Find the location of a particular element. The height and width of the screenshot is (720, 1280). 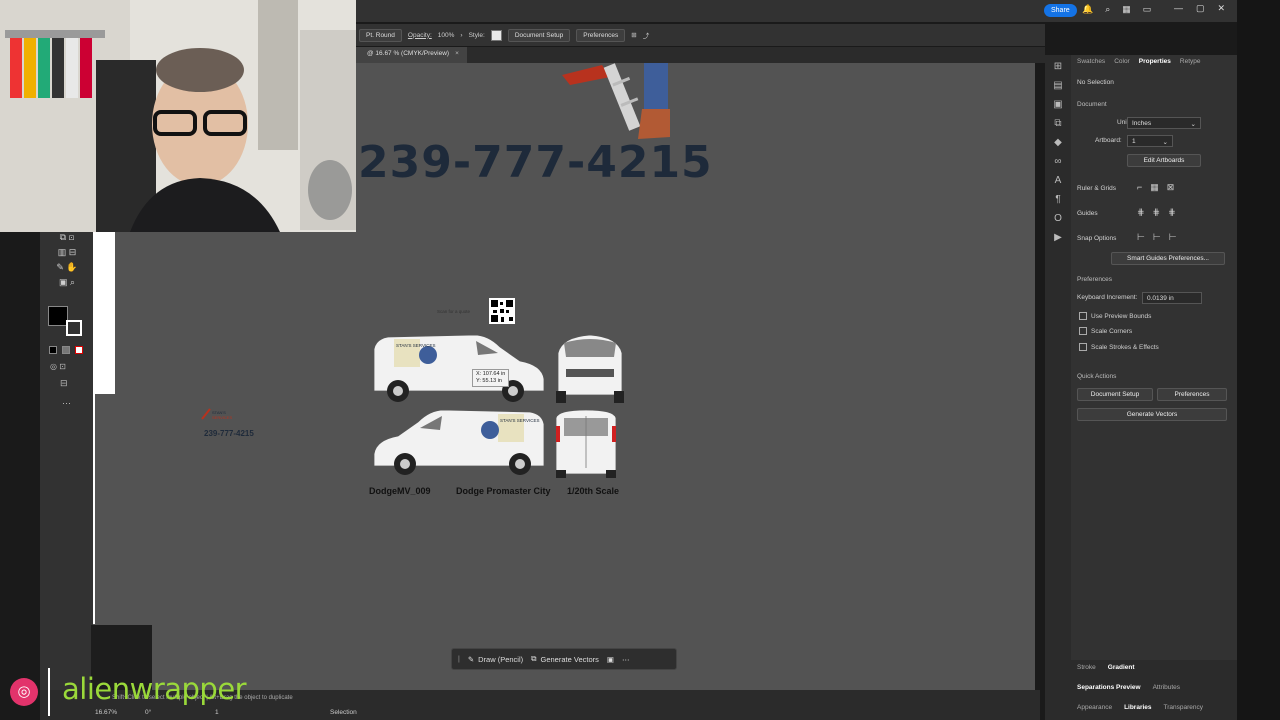

current-tool: Selection is located at coordinates (343, 712).